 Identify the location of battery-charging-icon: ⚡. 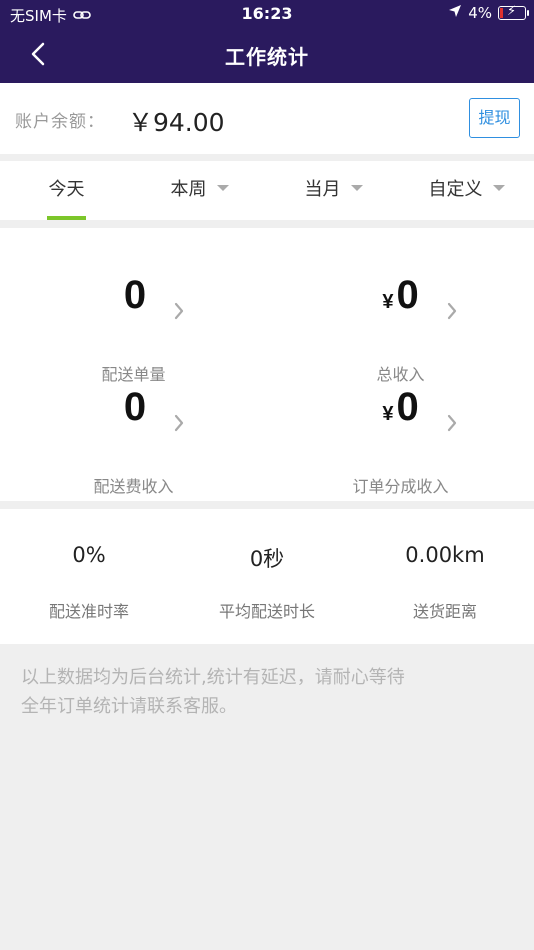
(513, 12).